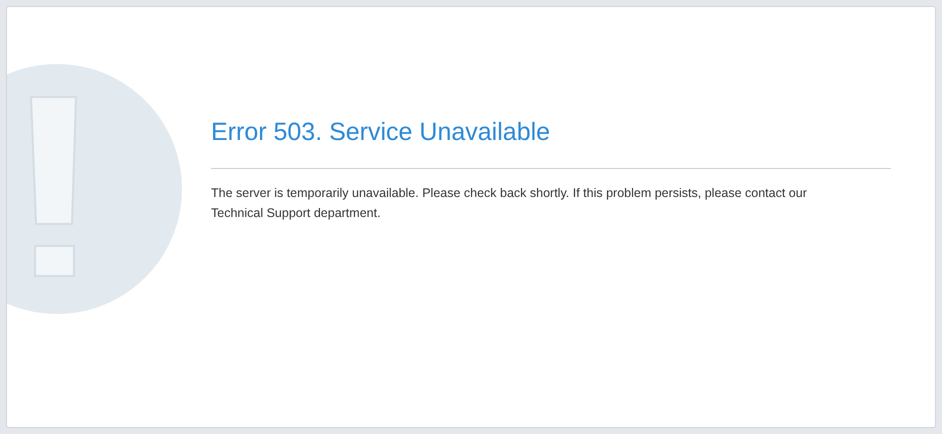  I want to click on error-title: Error 503. Service Unavailable, so click(551, 142).